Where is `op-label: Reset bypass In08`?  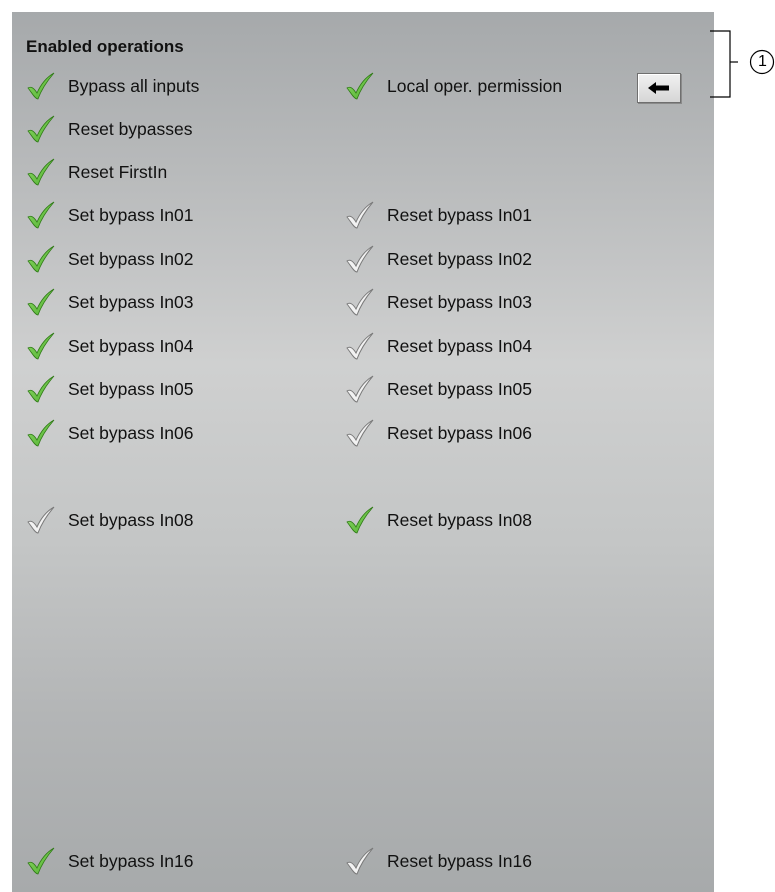
op-label: Reset bypass In08 is located at coordinates (459, 519).